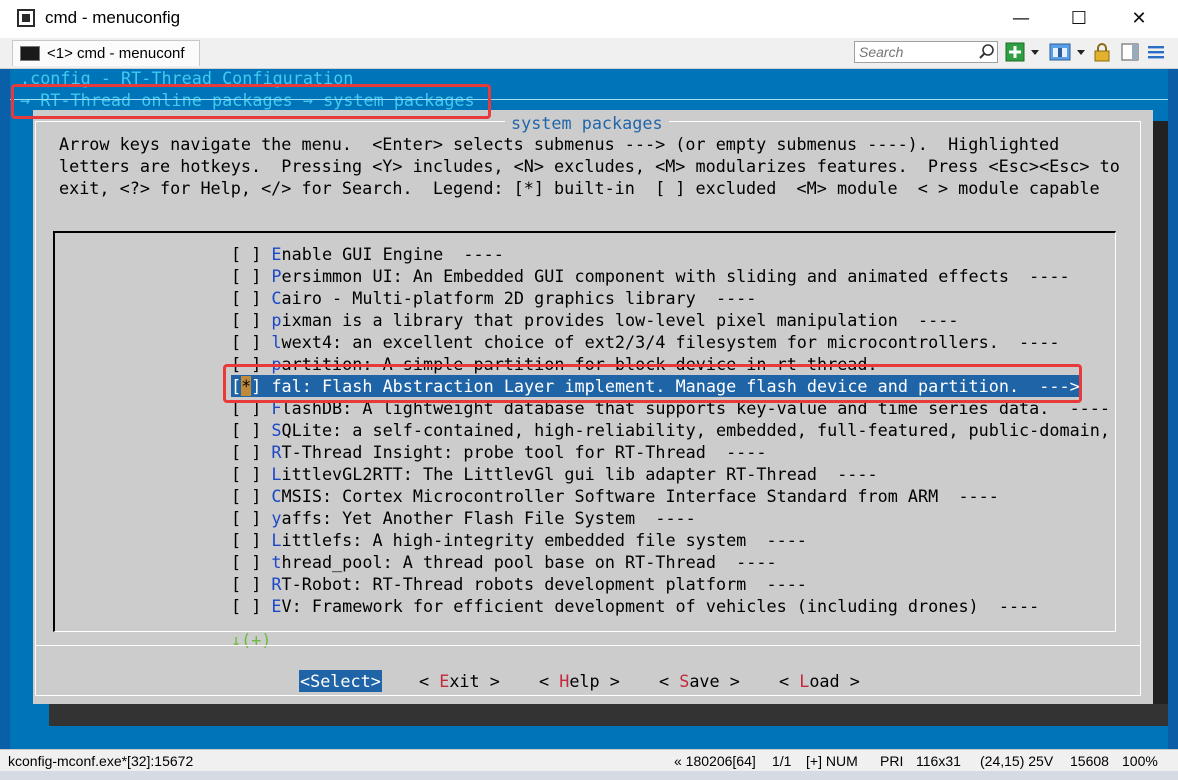 The height and width of the screenshot is (780, 1178). I want to click on status-size: 116x31, so click(938, 761).